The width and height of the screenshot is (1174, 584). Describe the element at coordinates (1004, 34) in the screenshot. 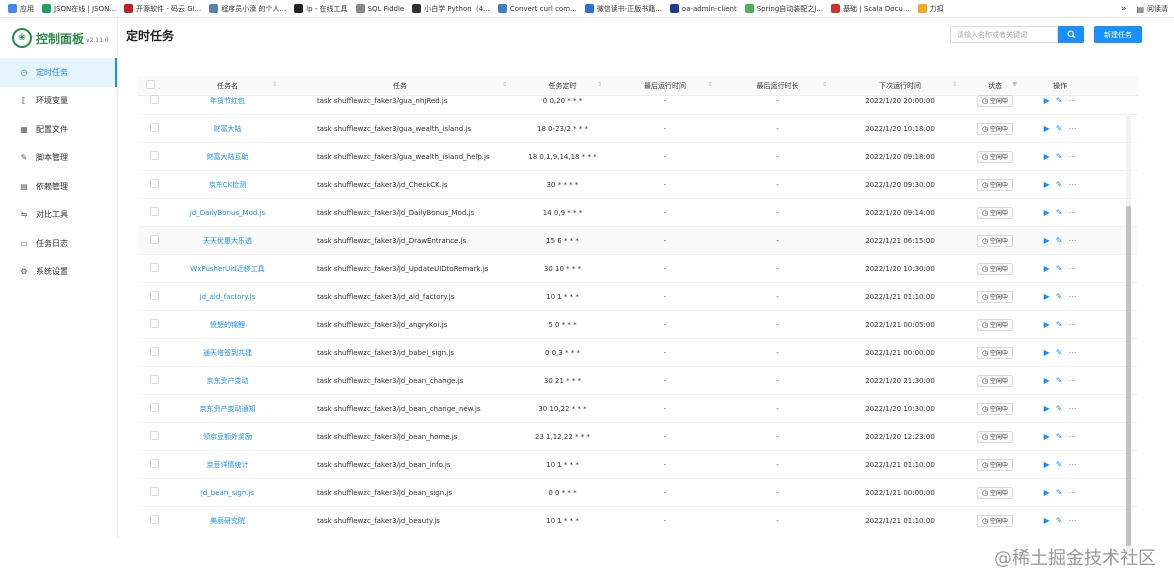

I see `search-input: 请输入名称或者关键词` at that location.